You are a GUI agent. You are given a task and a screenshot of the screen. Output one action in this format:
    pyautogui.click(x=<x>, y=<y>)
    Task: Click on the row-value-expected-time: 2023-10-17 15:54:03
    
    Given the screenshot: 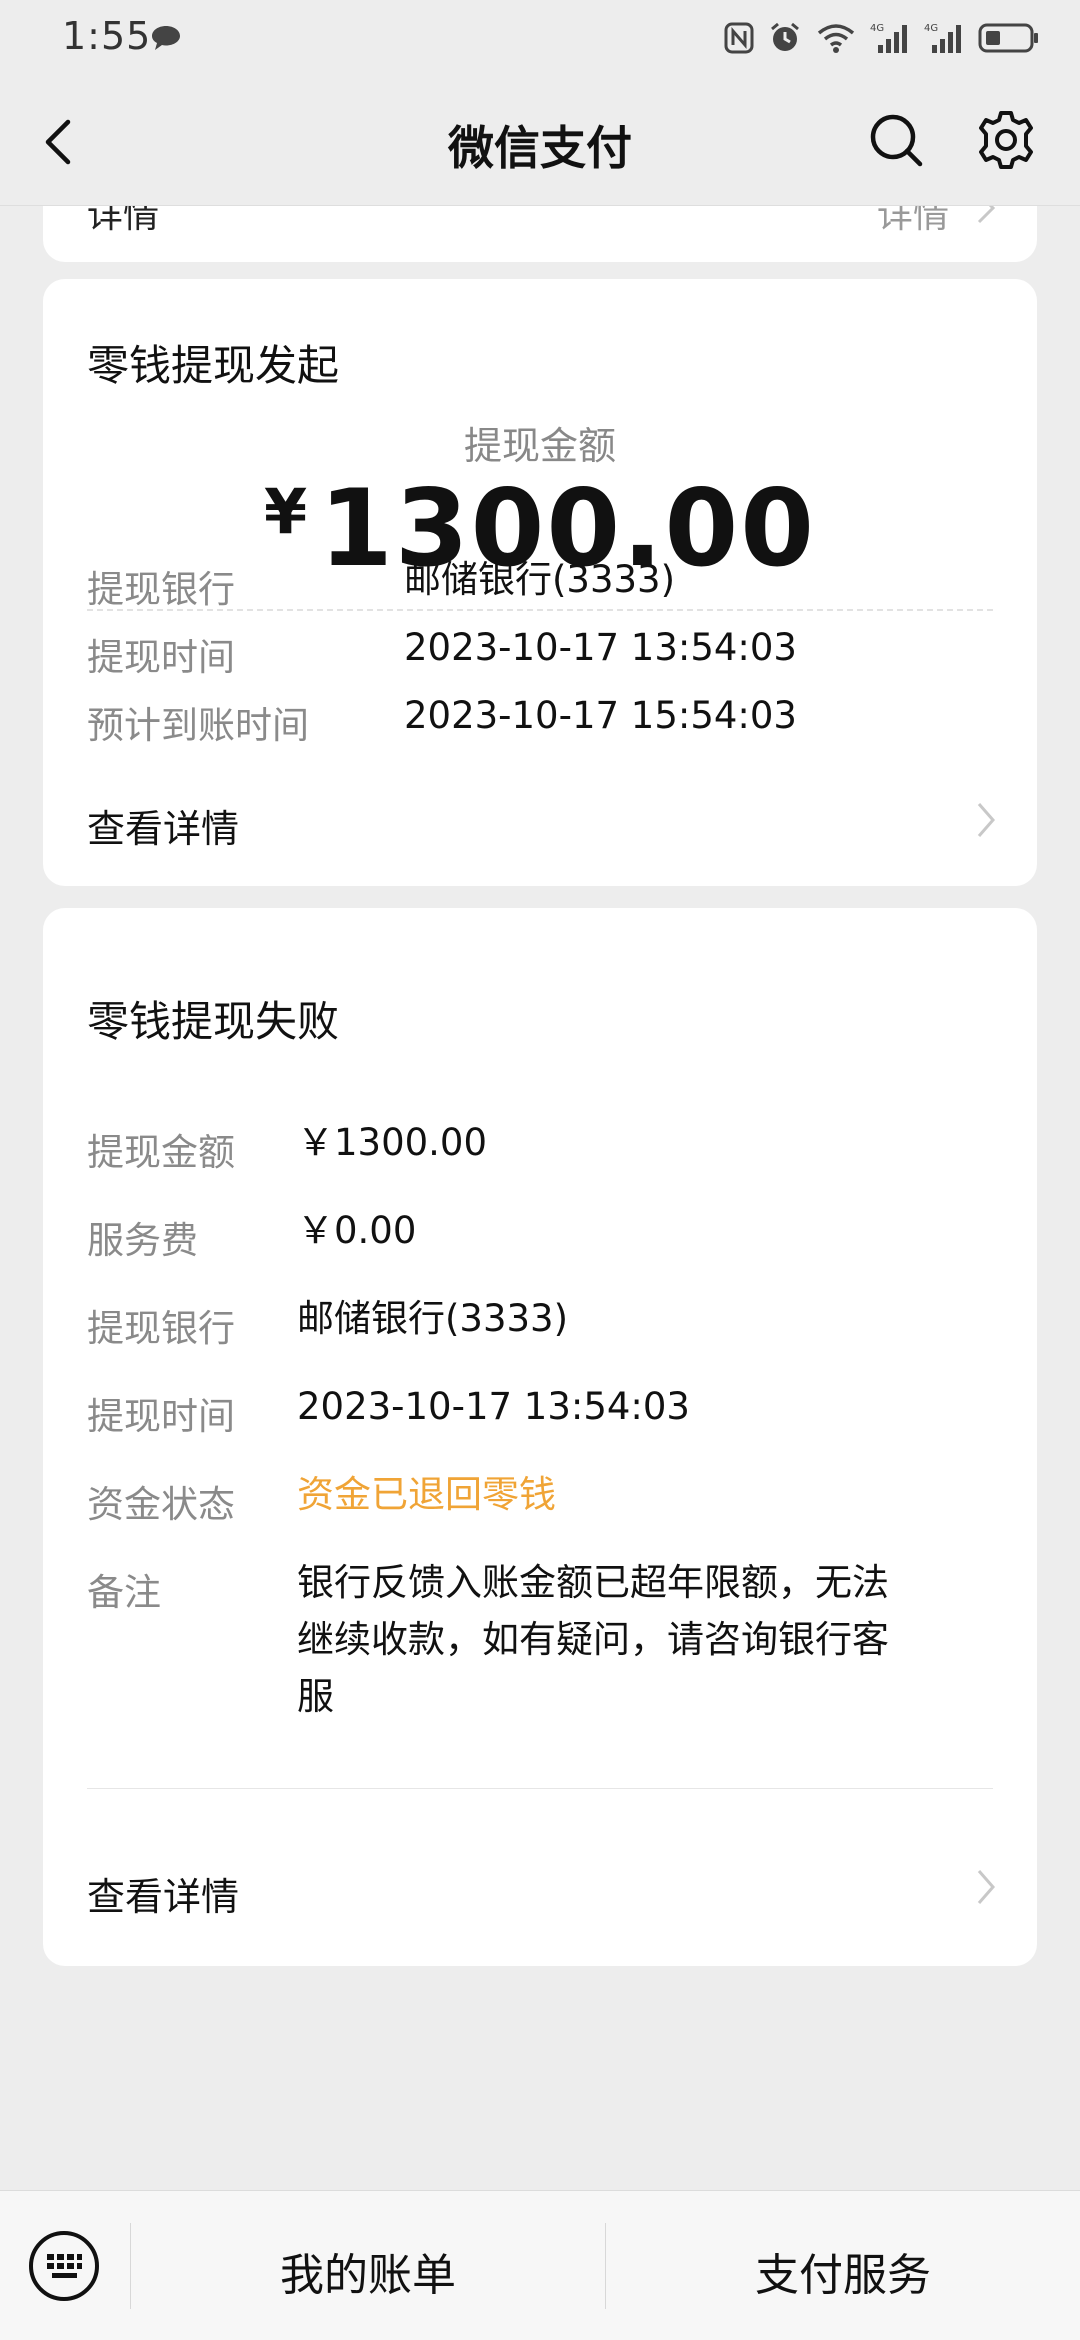 What is the action you would take?
    pyautogui.click(x=600, y=715)
    